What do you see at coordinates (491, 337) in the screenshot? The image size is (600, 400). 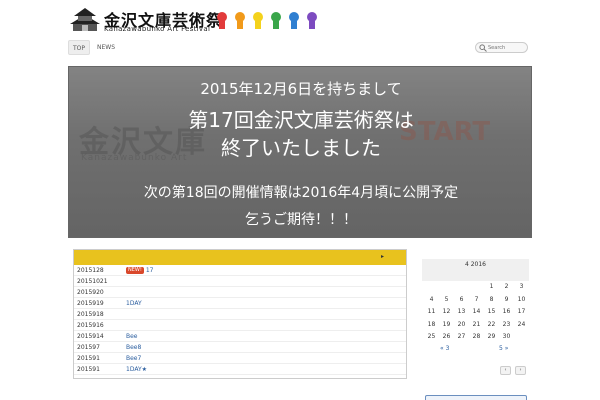 I see `calendar-day: 29` at bounding box center [491, 337].